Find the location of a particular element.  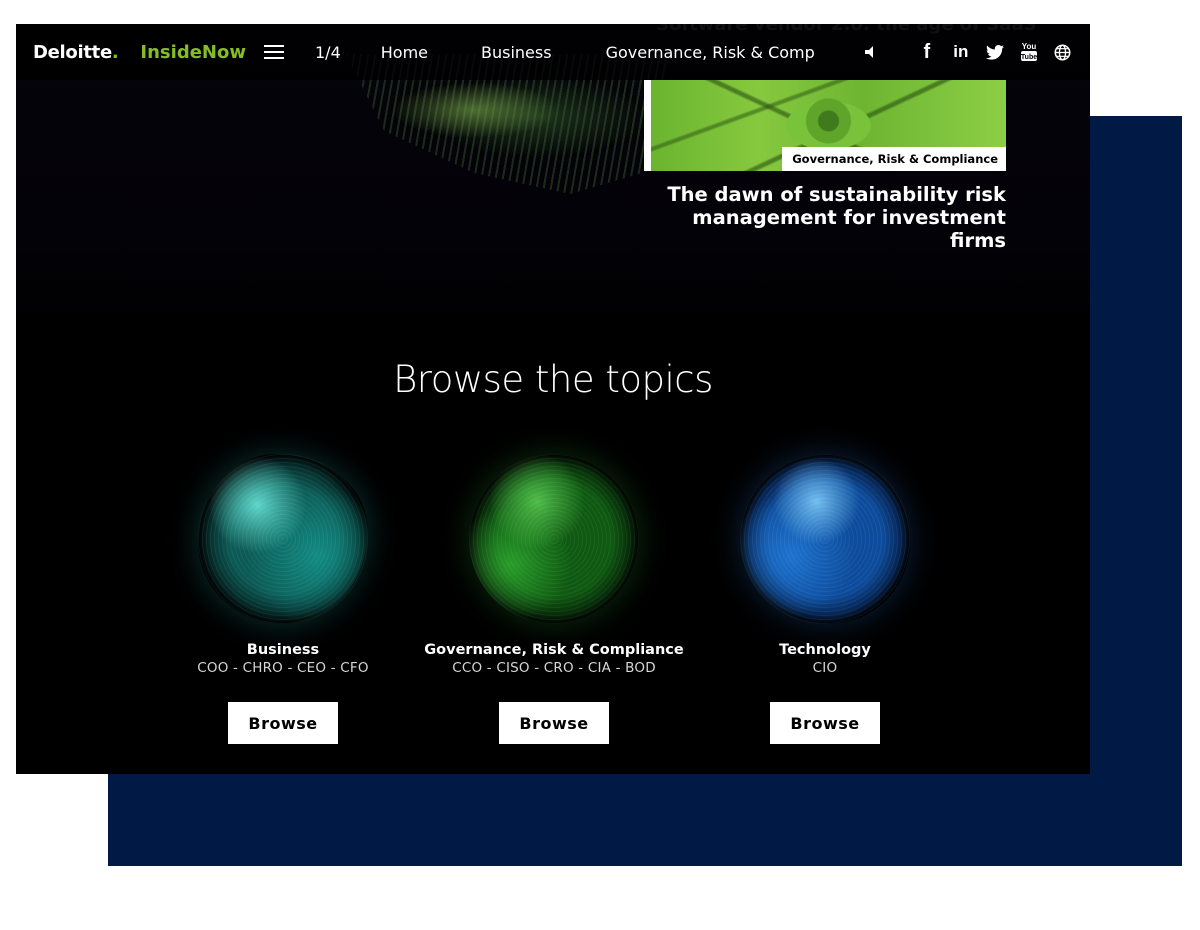

topic-roles: CIO is located at coordinates (825, 668).